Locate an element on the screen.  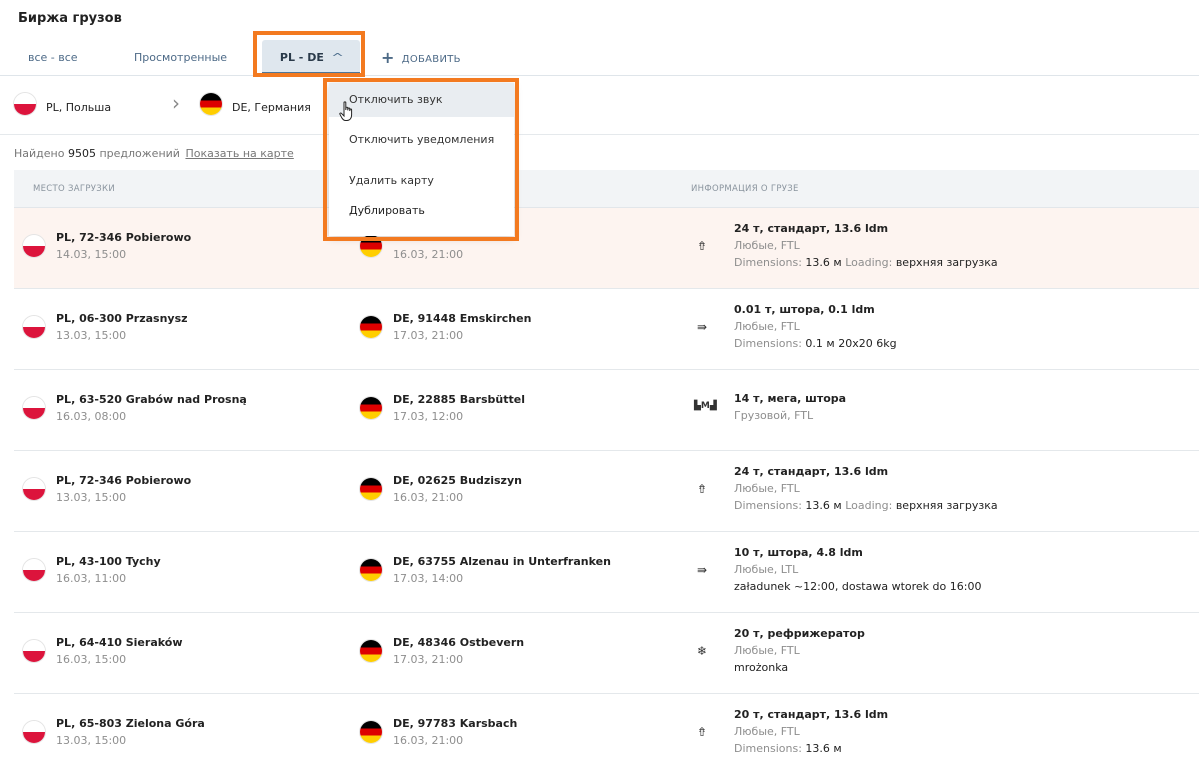
mega-trailer-icon: ▙M▟ is located at coordinates (705, 406).